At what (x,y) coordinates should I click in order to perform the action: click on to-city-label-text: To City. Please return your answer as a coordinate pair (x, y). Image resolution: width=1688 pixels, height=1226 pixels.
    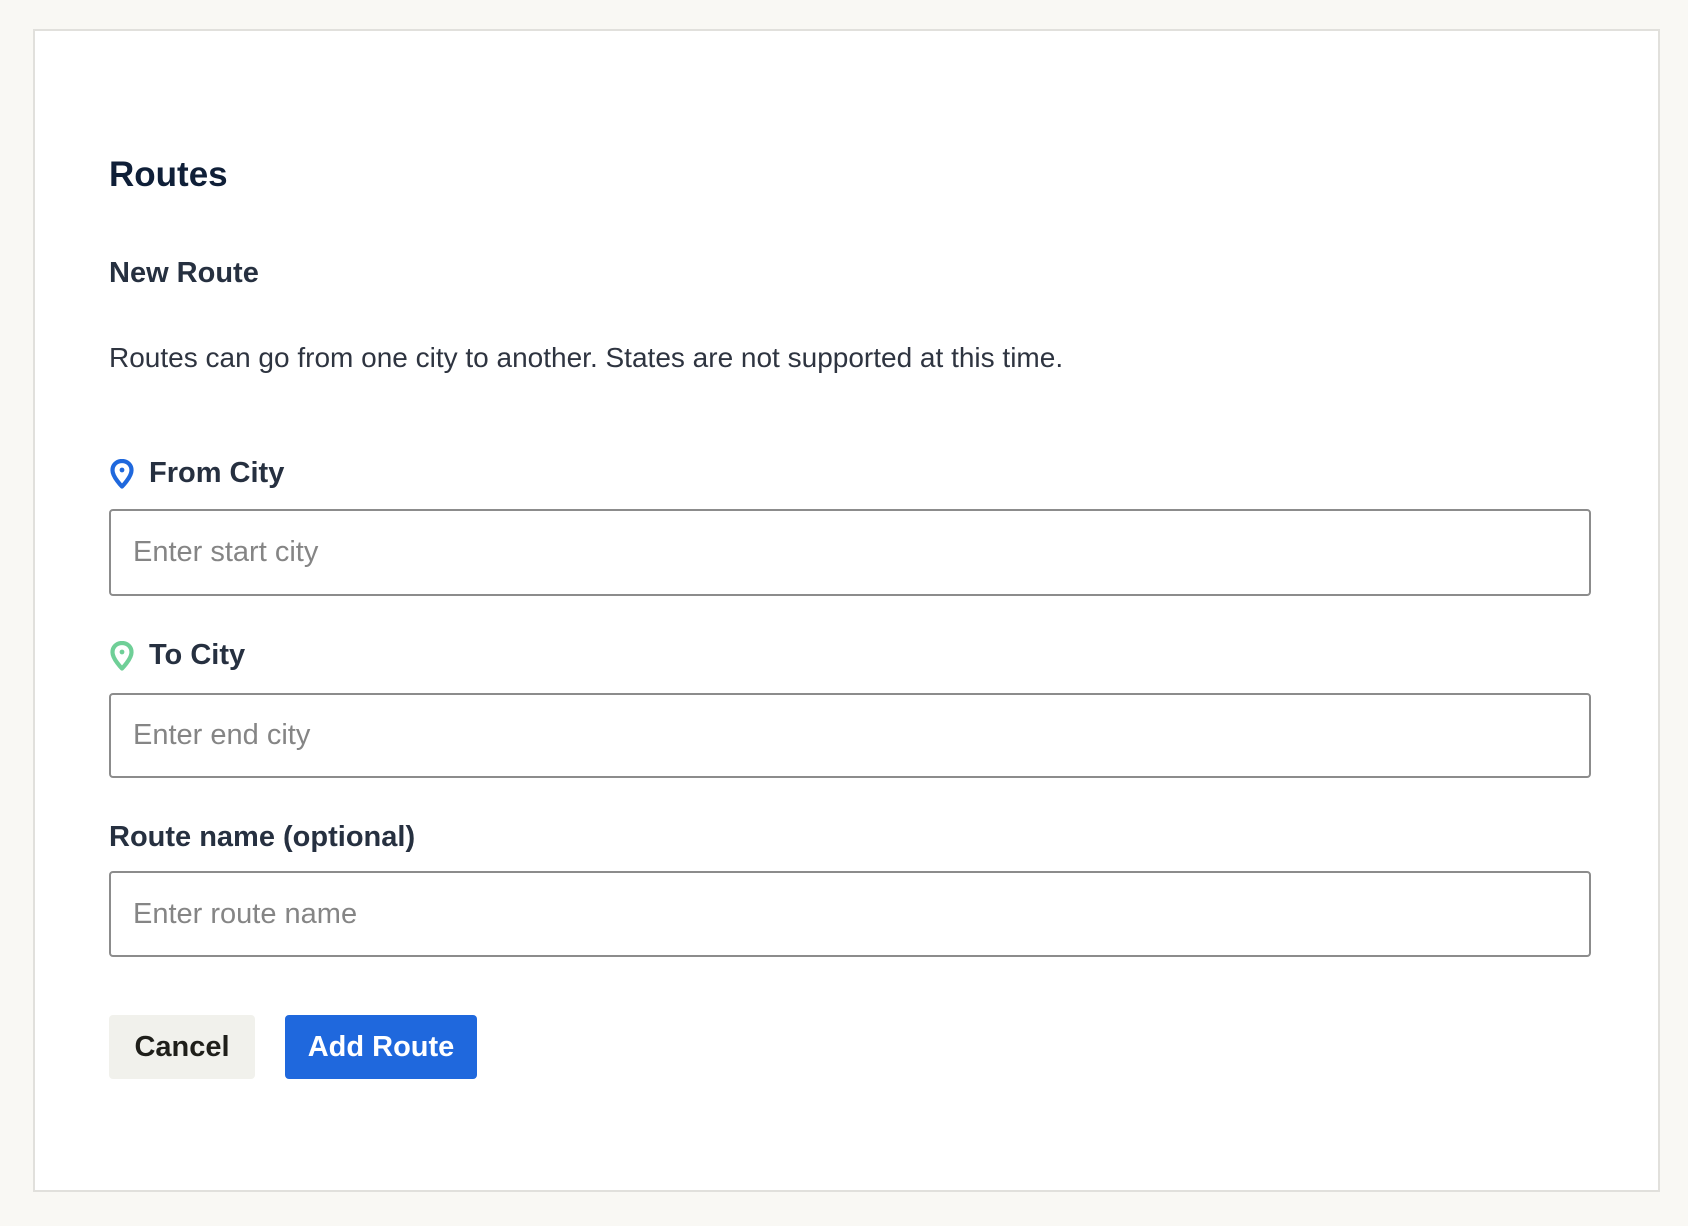
    Looking at the image, I should click on (197, 655).